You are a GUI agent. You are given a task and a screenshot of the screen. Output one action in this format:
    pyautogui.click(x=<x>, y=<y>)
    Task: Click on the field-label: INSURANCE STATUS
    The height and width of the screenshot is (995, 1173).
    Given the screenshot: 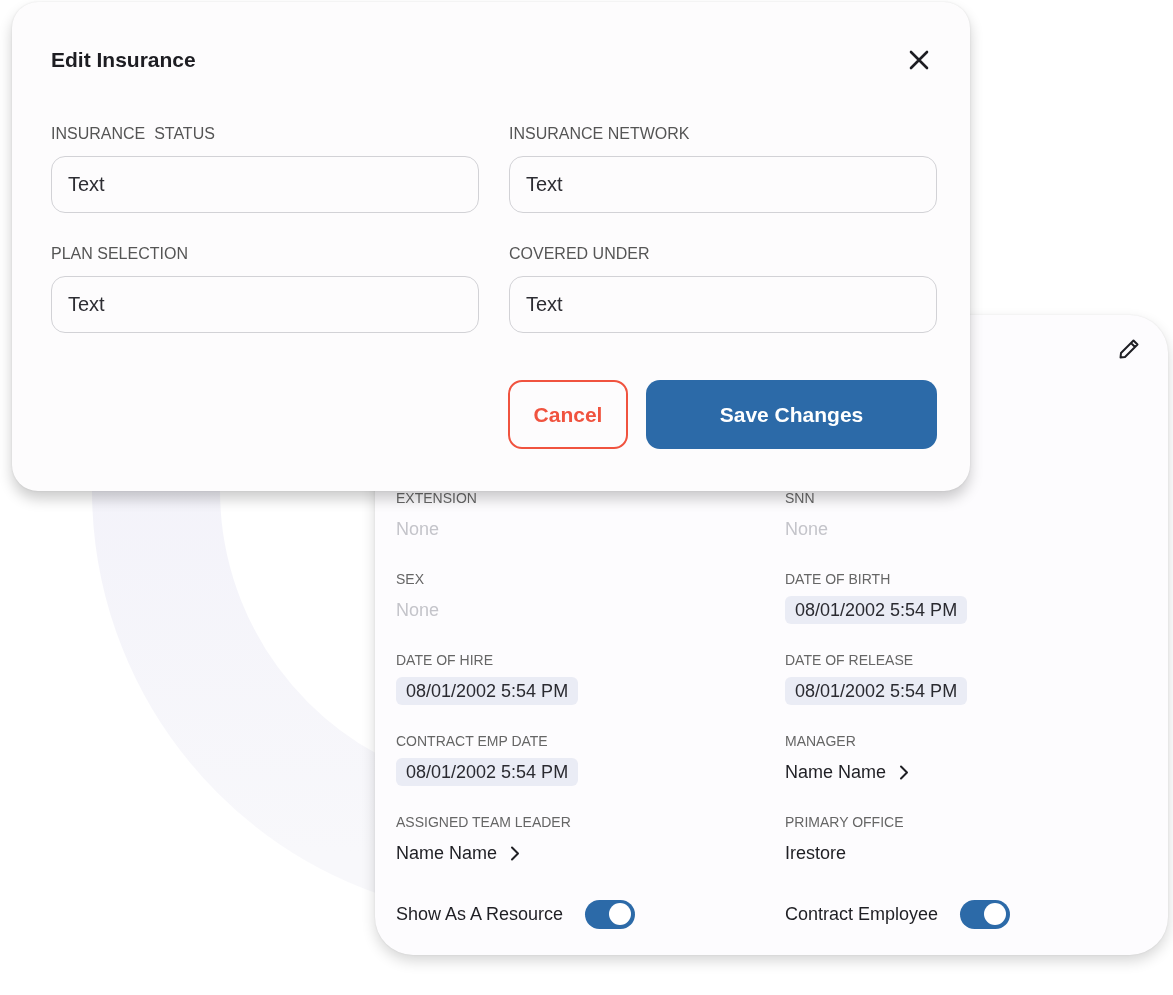 What is the action you would take?
    pyautogui.click(x=133, y=134)
    